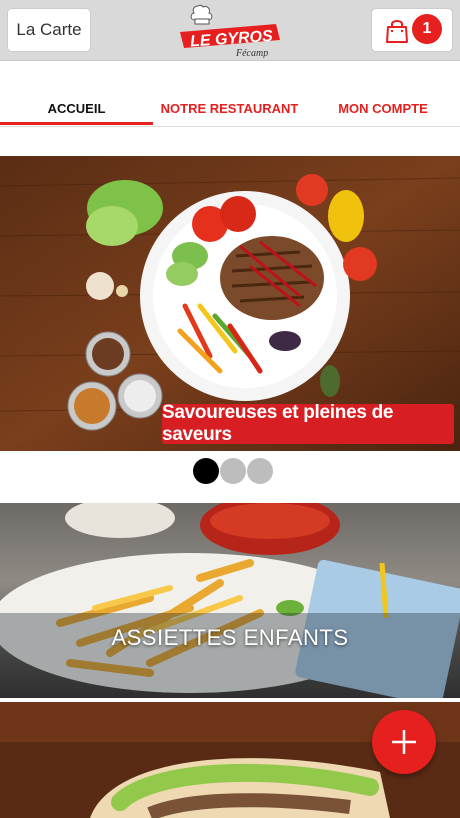 This screenshot has height=818, width=460. What do you see at coordinates (230, 637) in the screenshot?
I see `category-title: ASSIETTES ENFANTS` at bounding box center [230, 637].